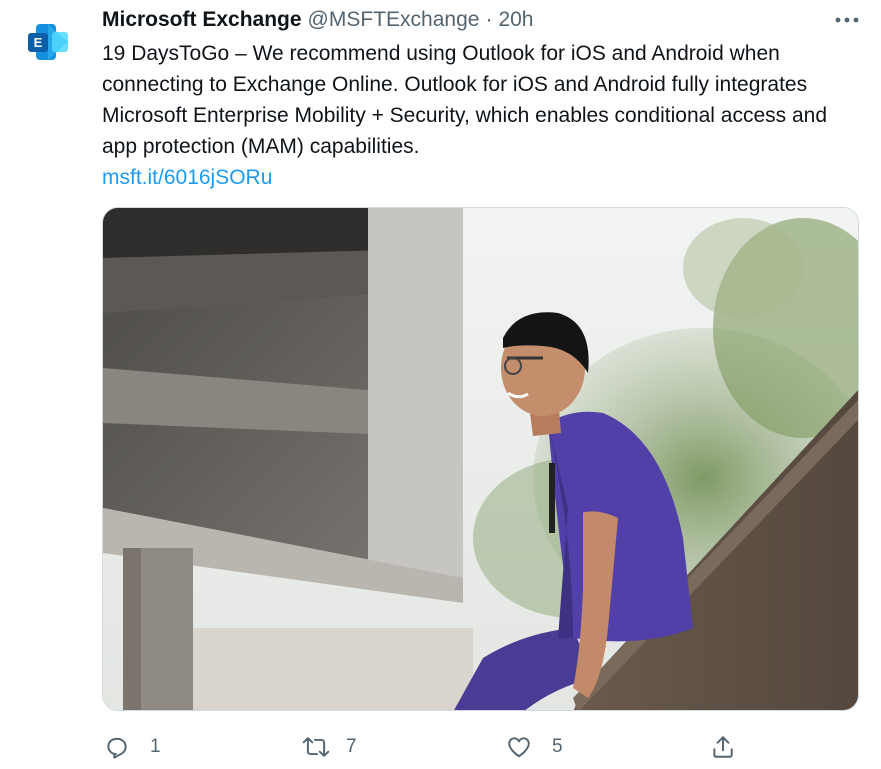  I want to click on retweet-button: 7, so click(329, 747).